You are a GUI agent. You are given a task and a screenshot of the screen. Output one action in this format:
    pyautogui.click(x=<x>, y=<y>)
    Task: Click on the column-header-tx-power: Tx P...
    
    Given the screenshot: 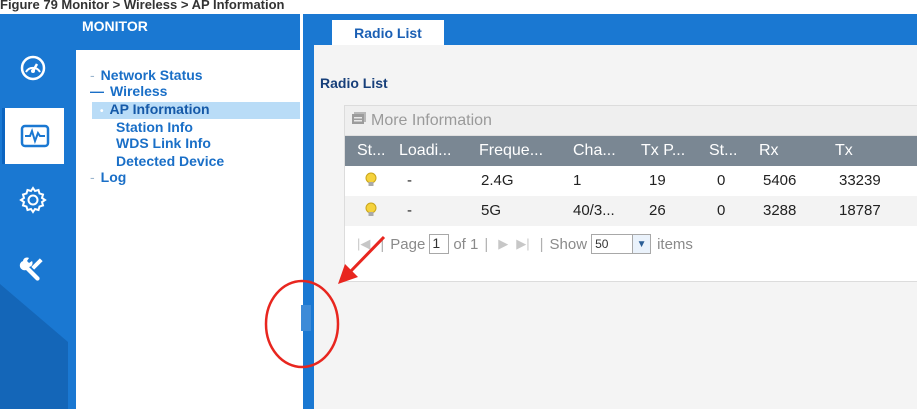 What is the action you would take?
    pyautogui.click(x=663, y=151)
    